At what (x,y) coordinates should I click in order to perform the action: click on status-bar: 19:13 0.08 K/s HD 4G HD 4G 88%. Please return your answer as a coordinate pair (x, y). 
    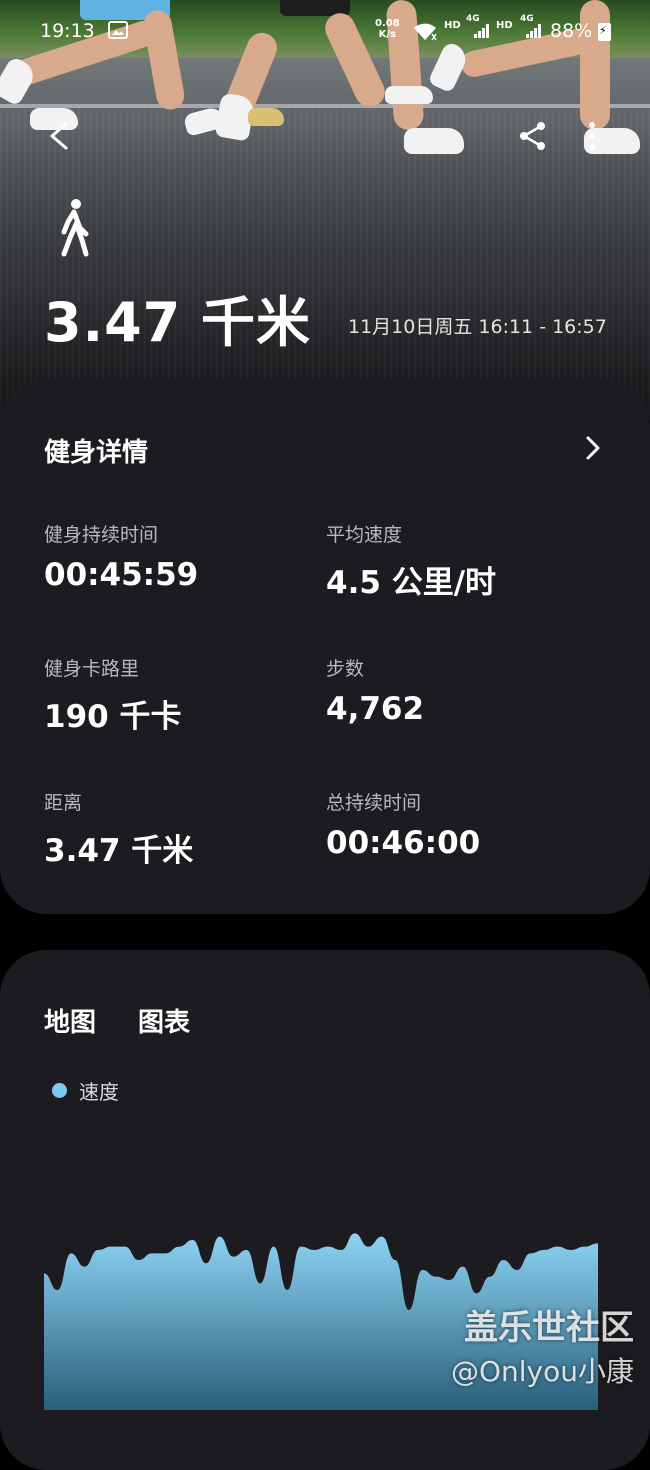
    Looking at the image, I should click on (325, 31).